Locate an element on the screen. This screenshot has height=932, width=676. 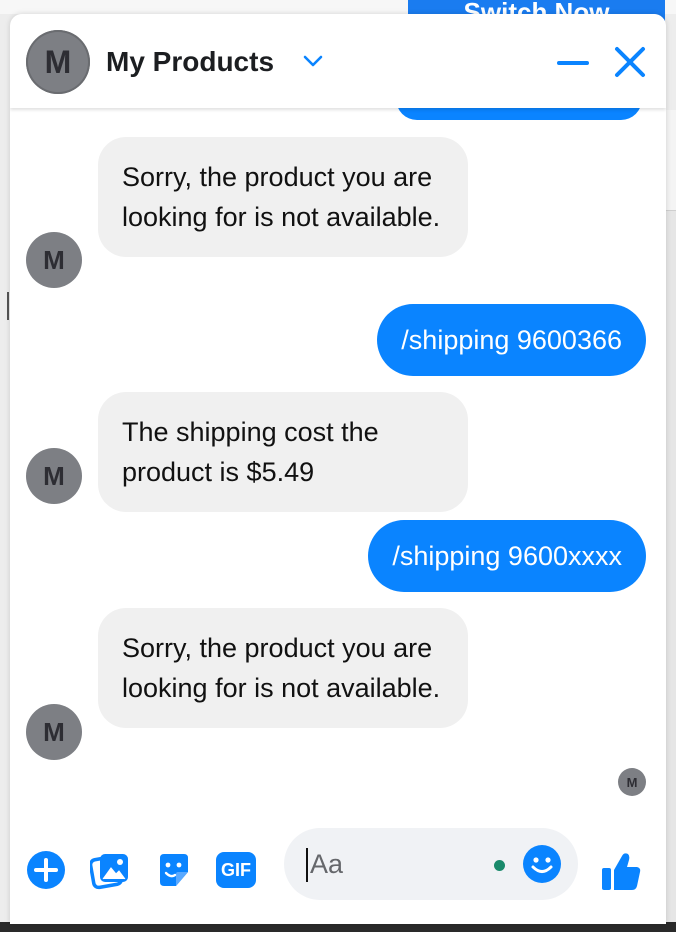
minimize-icon is located at coordinates (573, 63).